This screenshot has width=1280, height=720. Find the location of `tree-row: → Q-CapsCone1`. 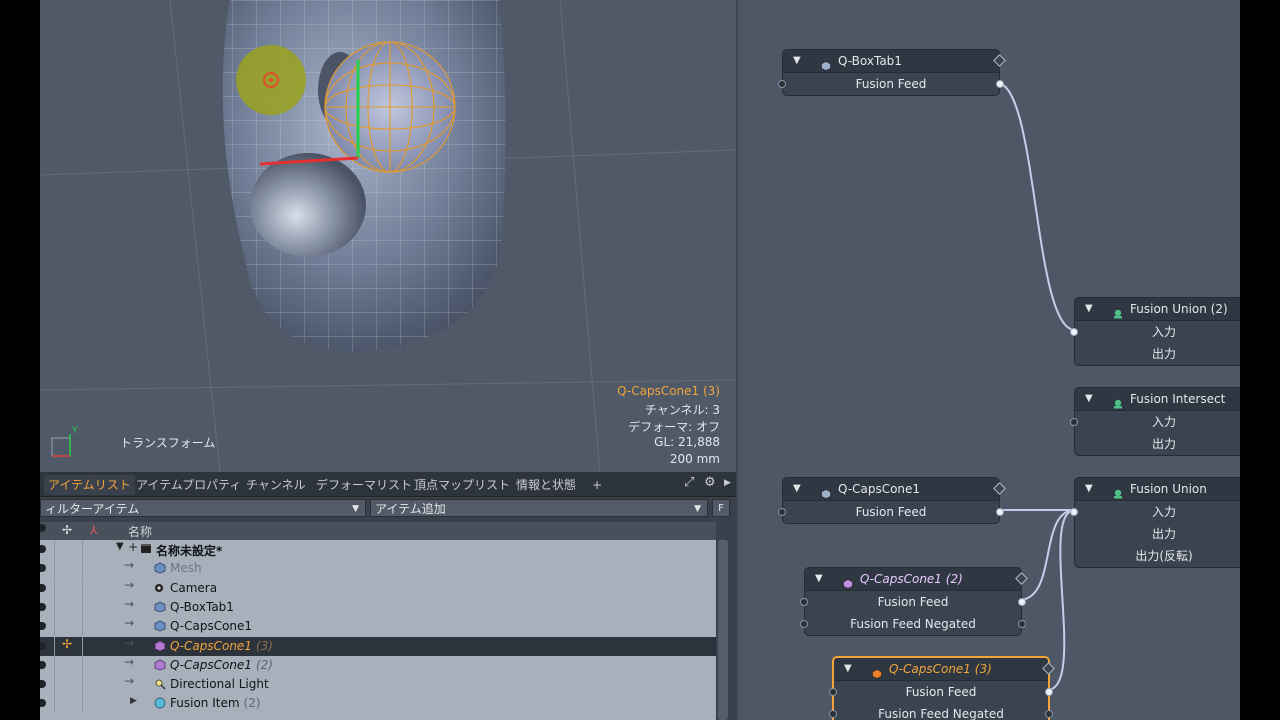

tree-row: → Q-CapsCone1 is located at coordinates (378, 626).